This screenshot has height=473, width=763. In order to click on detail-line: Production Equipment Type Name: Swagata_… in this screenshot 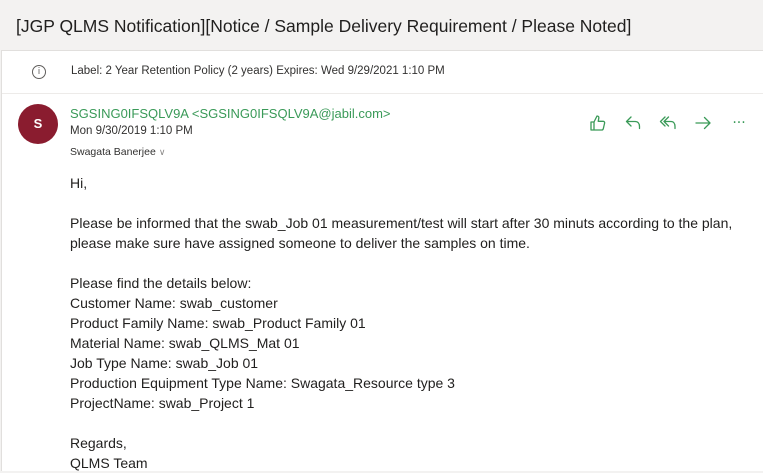, I will do `click(262, 383)`.